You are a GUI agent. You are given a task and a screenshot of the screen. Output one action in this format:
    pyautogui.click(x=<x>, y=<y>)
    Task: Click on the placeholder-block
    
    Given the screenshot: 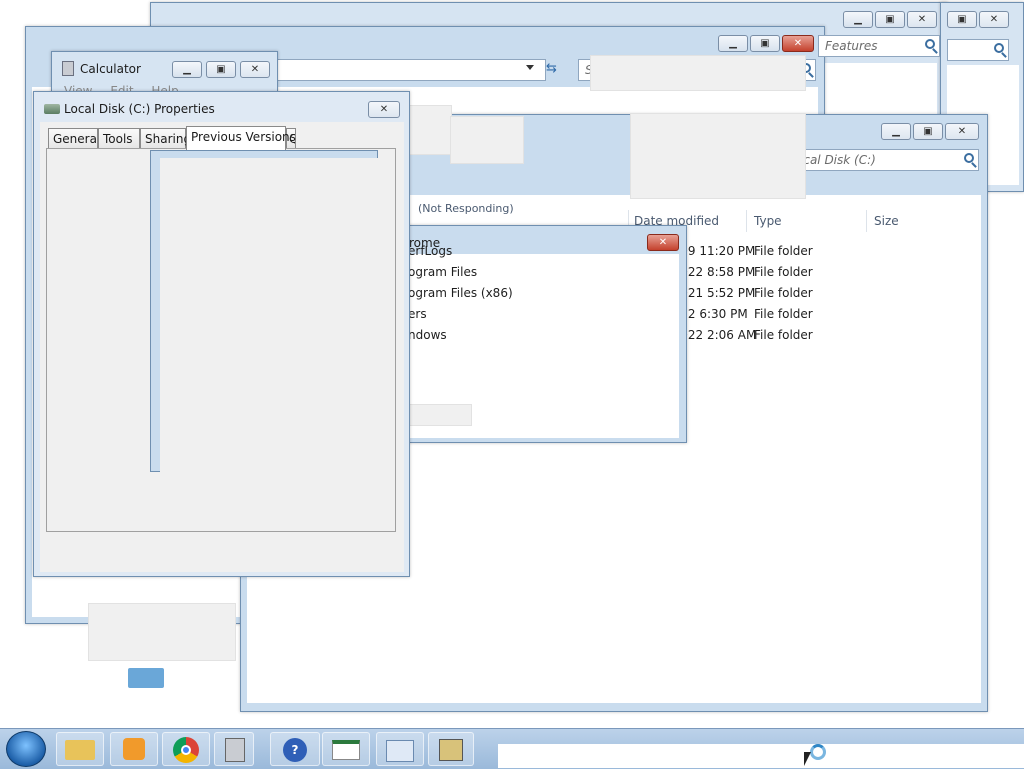 What is the action you would take?
    pyautogui.click(x=440, y=415)
    